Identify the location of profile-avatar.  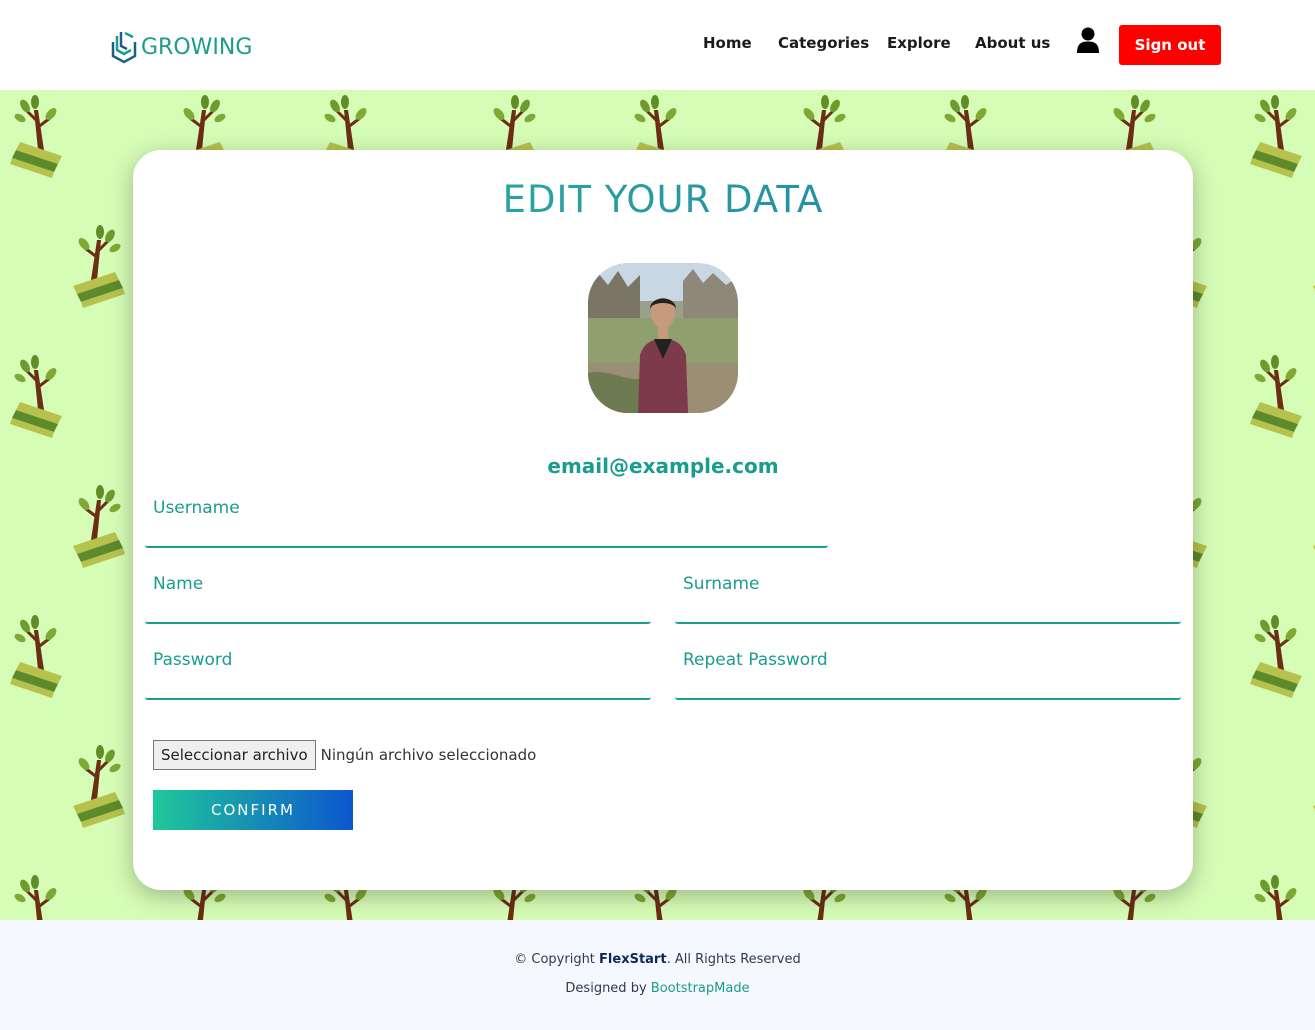
(663, 338).